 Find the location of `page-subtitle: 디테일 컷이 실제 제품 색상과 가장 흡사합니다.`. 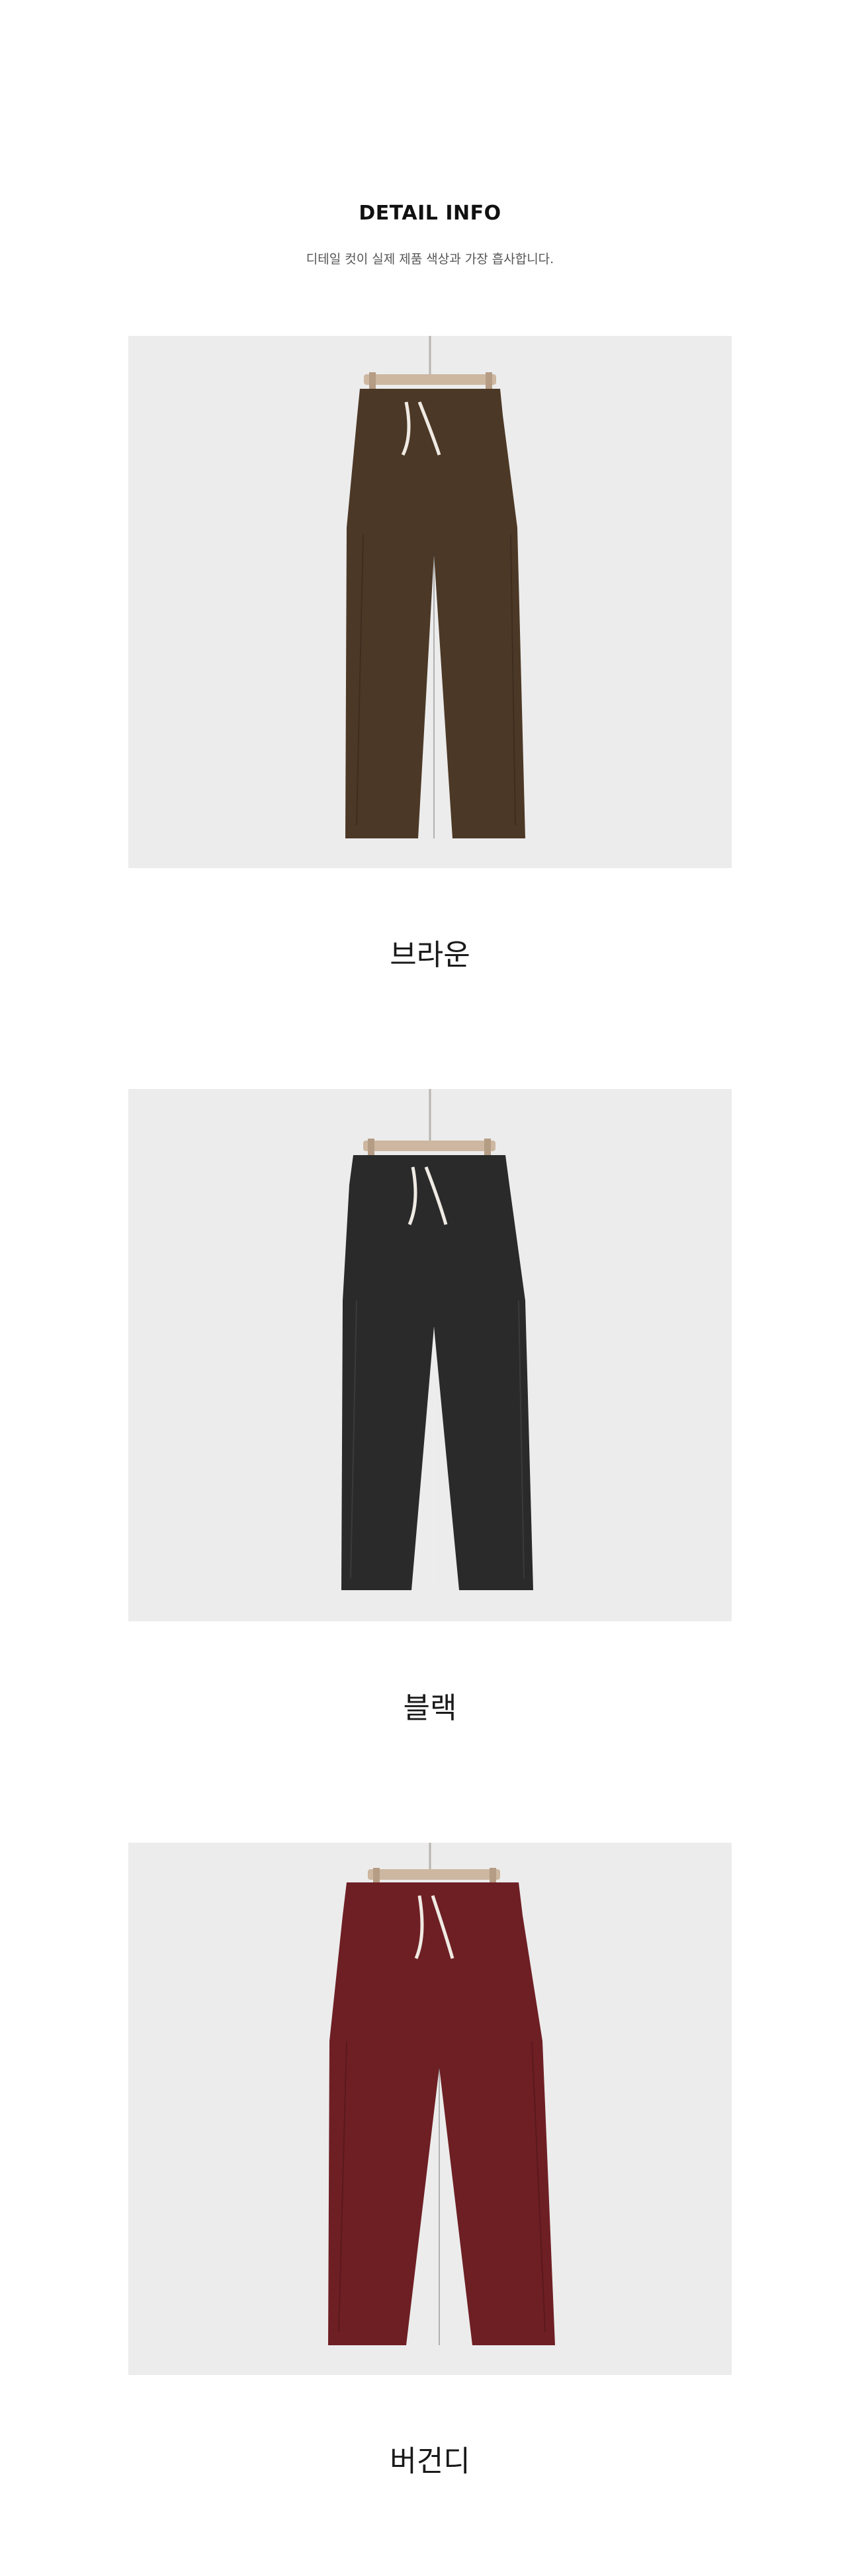

page-subtitle: 디테일 컷이 실제 제품 색상과 가장 흡사합니다. is located at coordinates (430, 259).